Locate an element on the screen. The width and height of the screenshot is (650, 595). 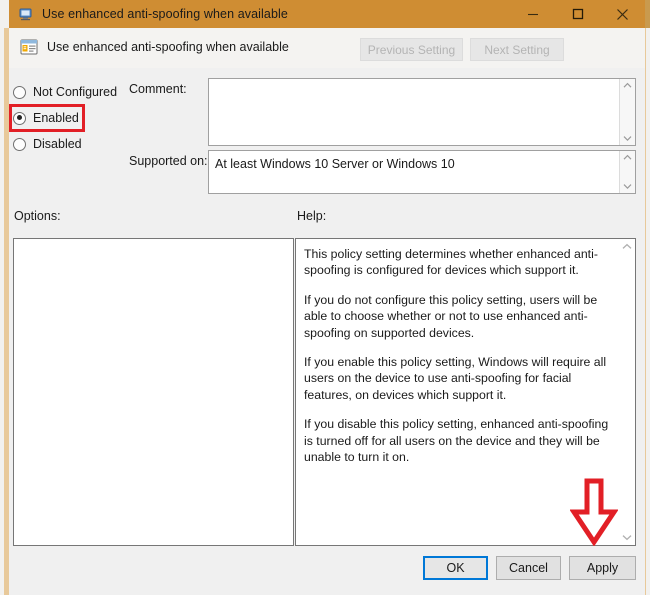
policy-window-icon is located at coordinates (26, 14).